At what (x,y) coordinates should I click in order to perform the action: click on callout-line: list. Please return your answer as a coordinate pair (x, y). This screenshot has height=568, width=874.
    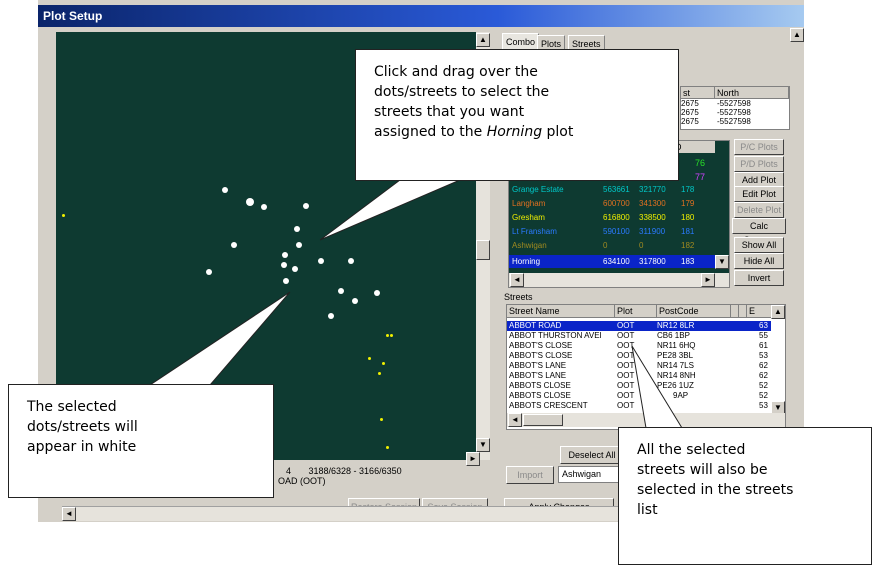
    Looking at the image, I should click on (647, 510).